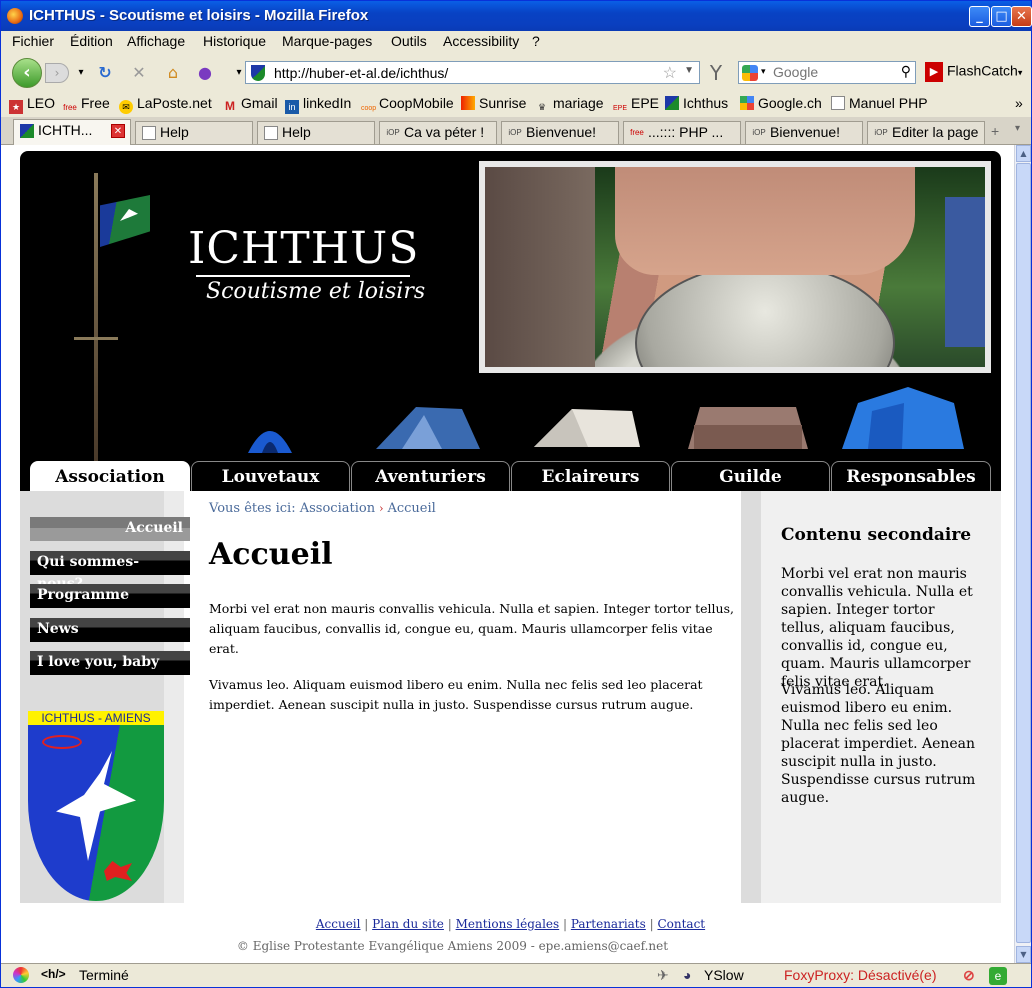  Describe the element at coordinates (110, 630) in the screenshot. I see `sidebar-item-news: News` at that location.